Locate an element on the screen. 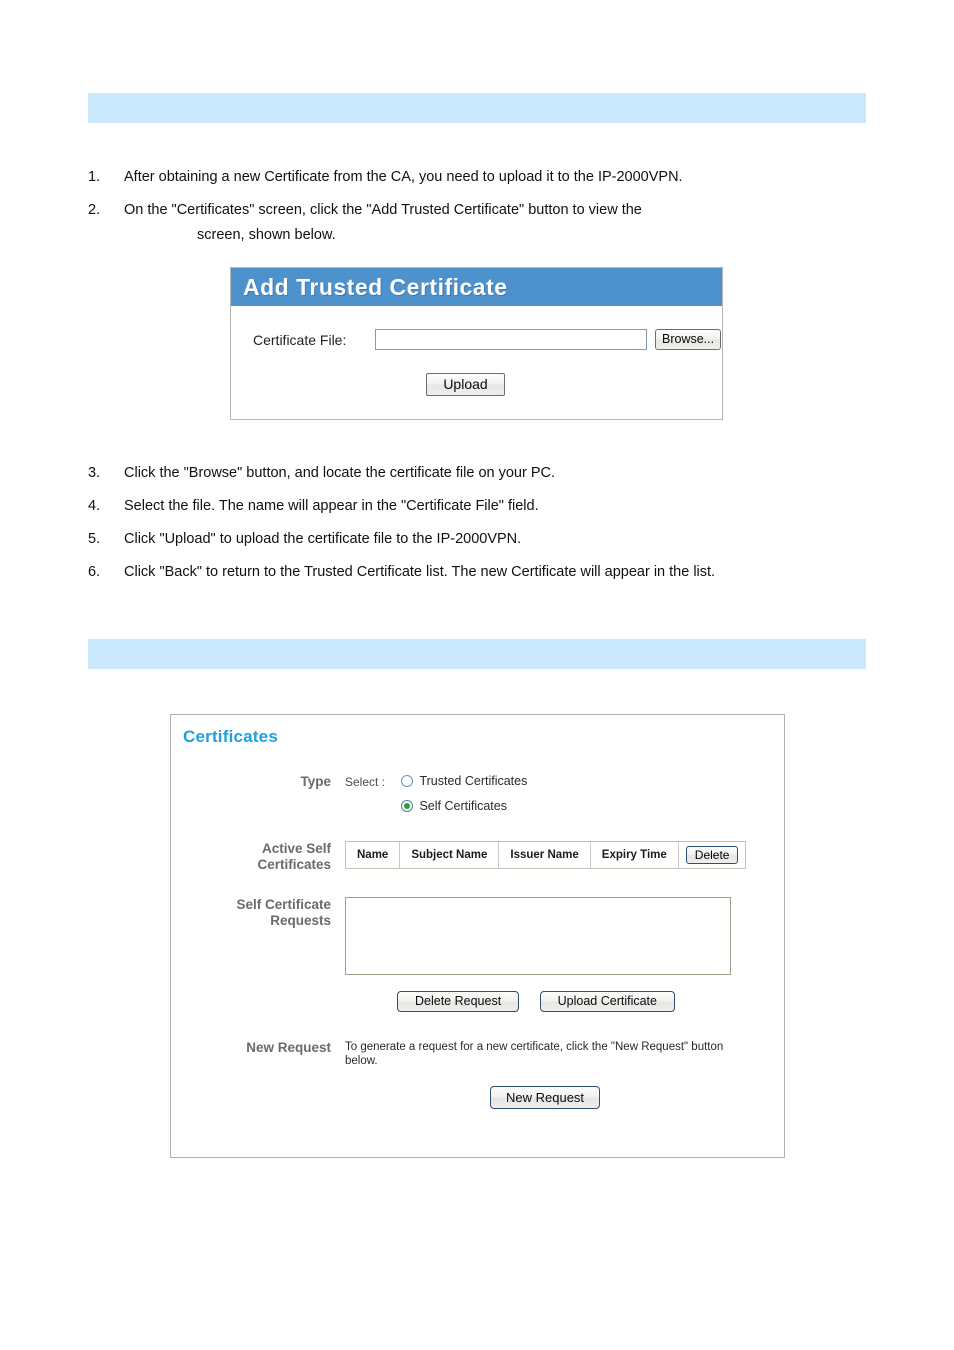 The width and height of the screenshot is (954, 1350). radio-button-selected-icon is located at coordinates (407, 806).